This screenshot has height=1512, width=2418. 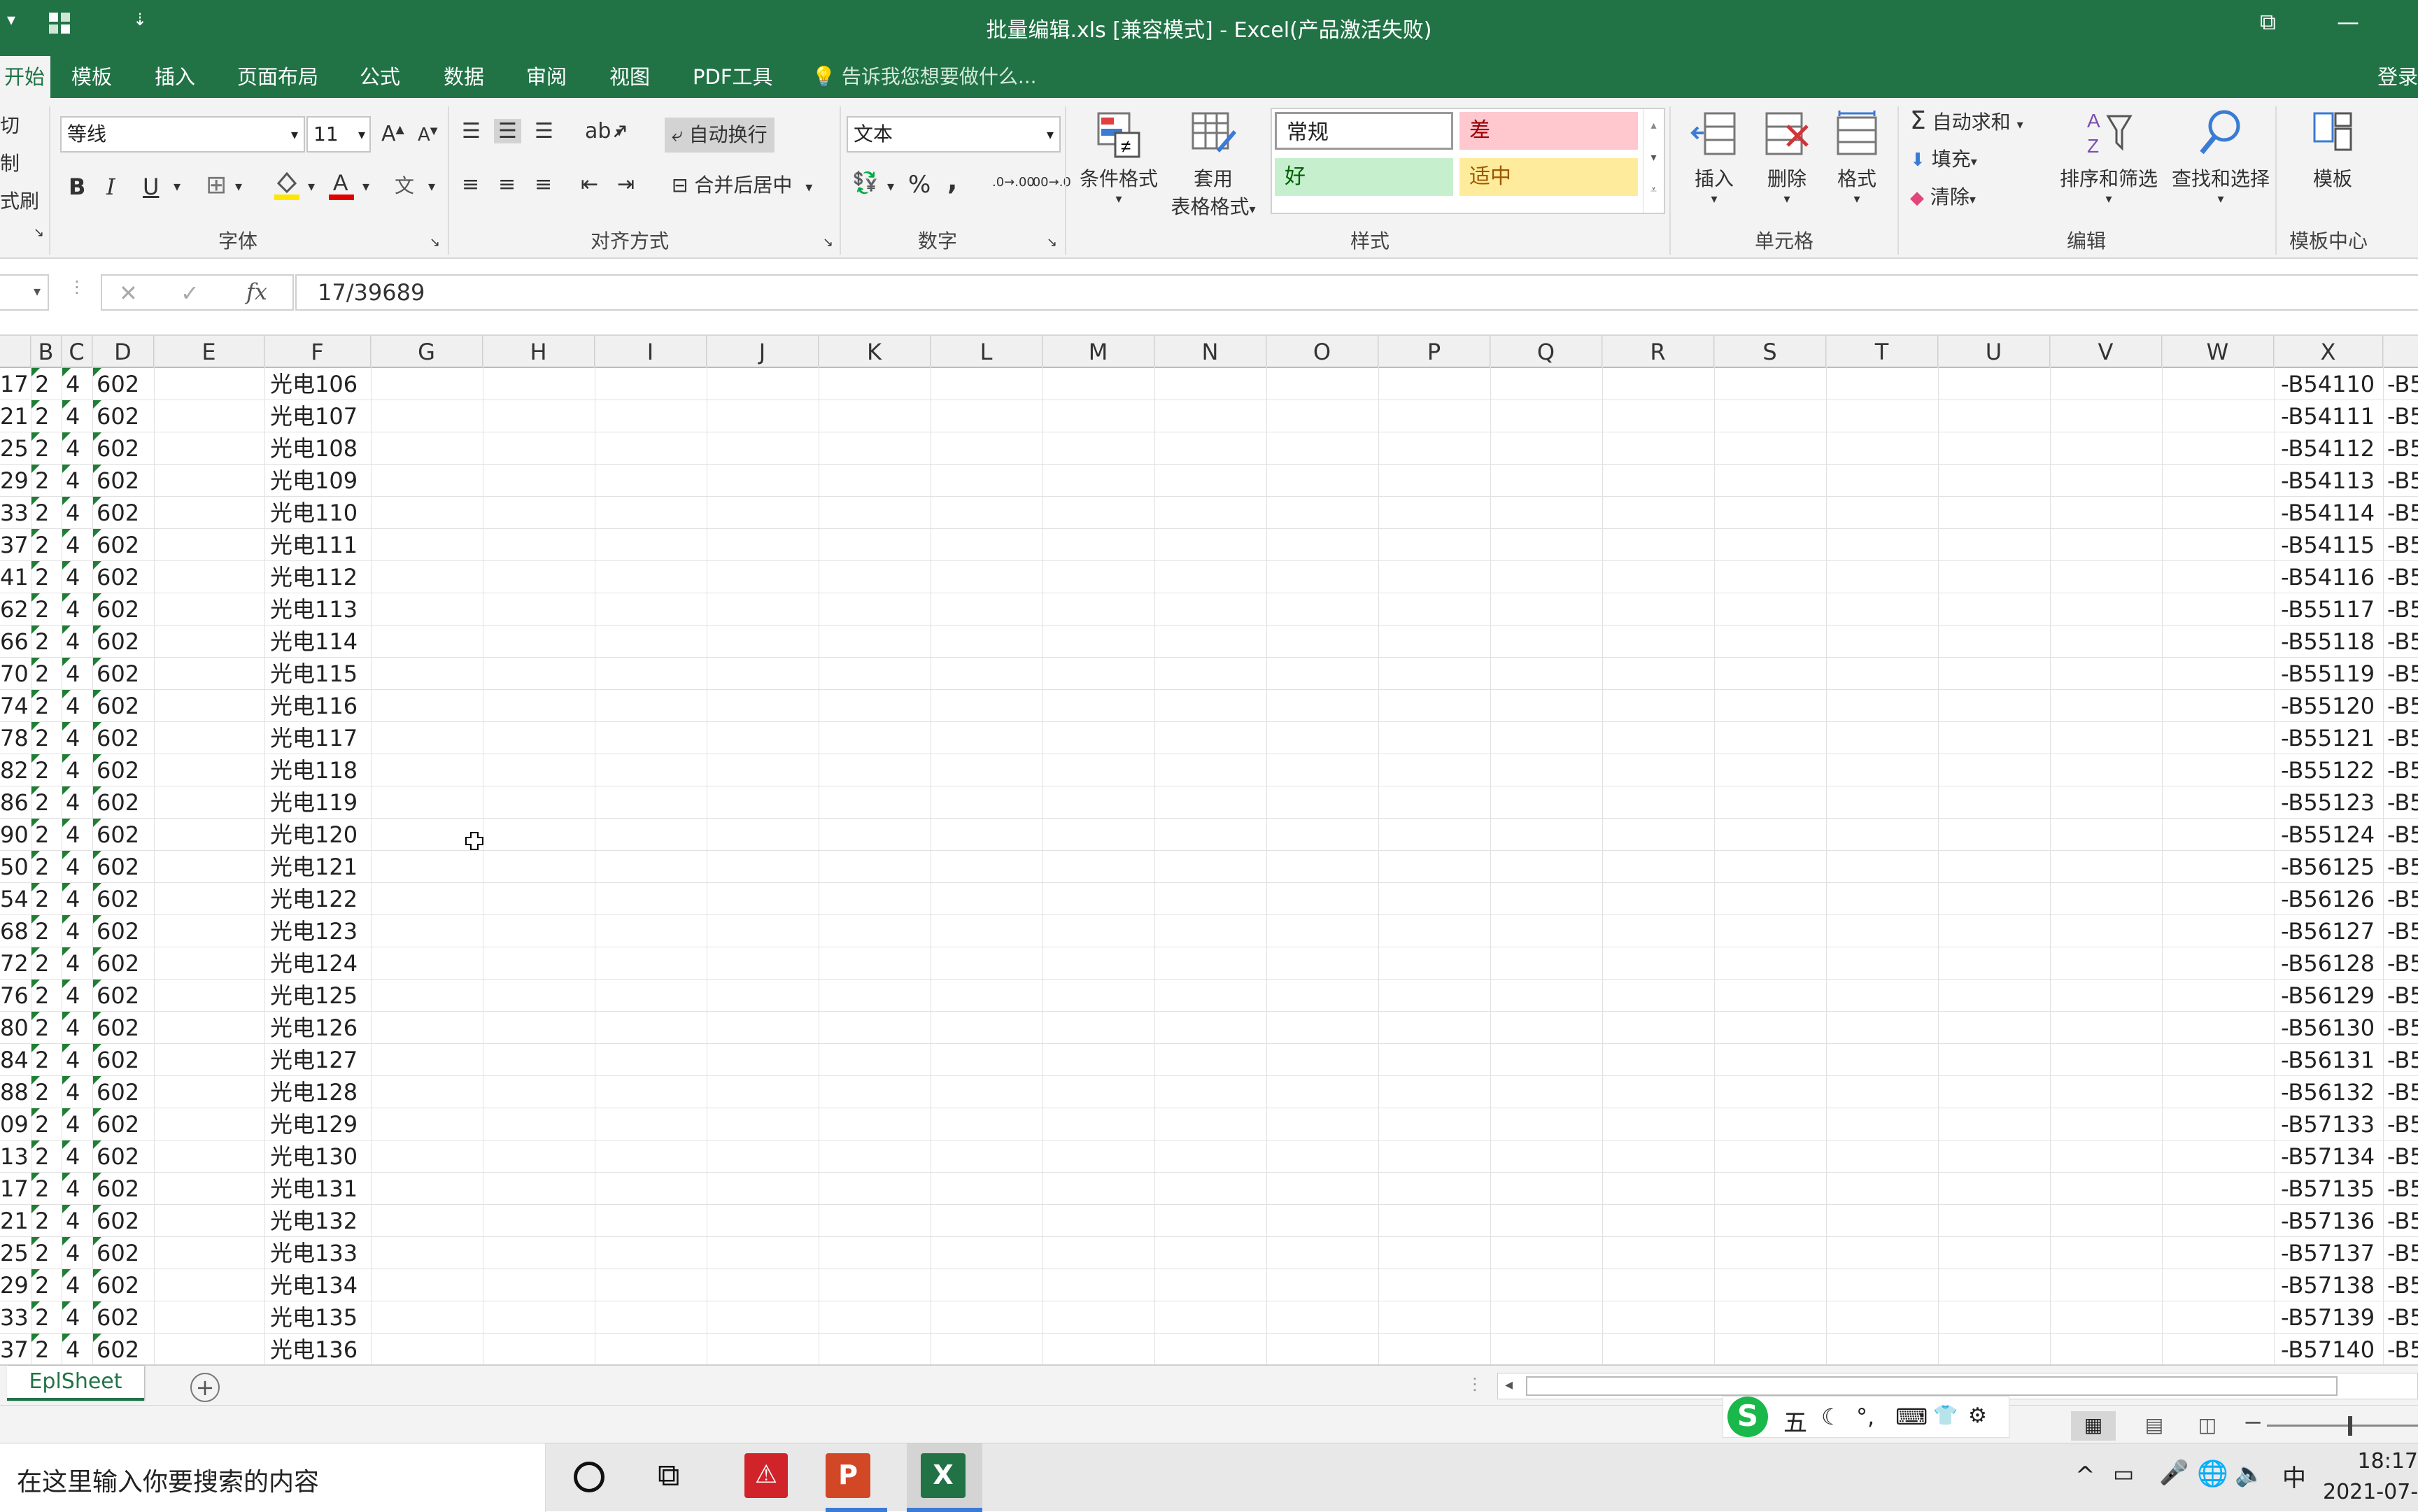 I want to click on align-top-icon: ☰, so click(x=471, y=131).